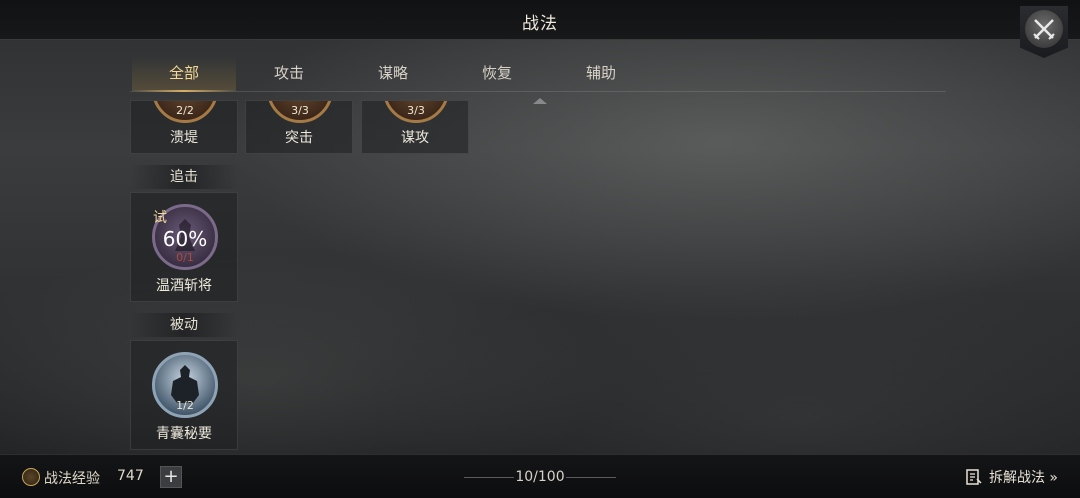 The width and height of the screenshot is (1080, 498). I want to click on disassemble-button: 拆解战法 », so click(1011, 477).